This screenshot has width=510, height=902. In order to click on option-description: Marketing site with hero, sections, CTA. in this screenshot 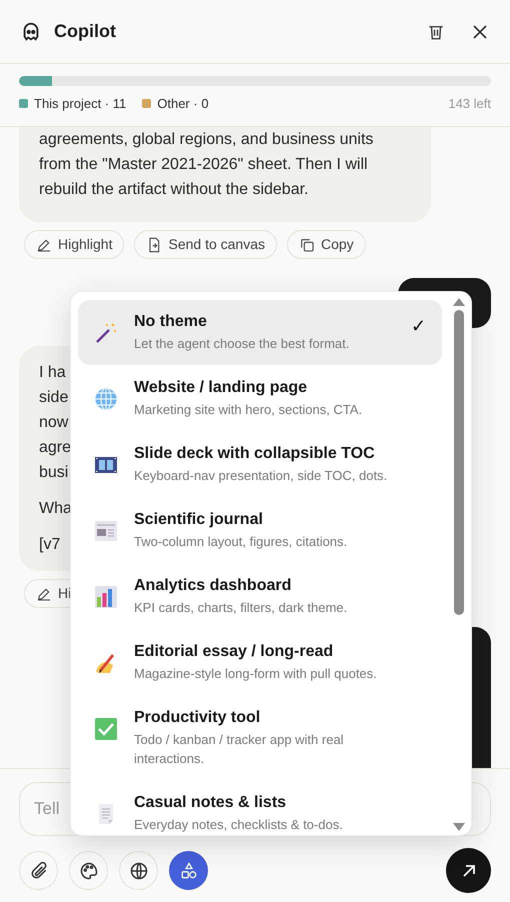, I will do `click(249, 410)`.